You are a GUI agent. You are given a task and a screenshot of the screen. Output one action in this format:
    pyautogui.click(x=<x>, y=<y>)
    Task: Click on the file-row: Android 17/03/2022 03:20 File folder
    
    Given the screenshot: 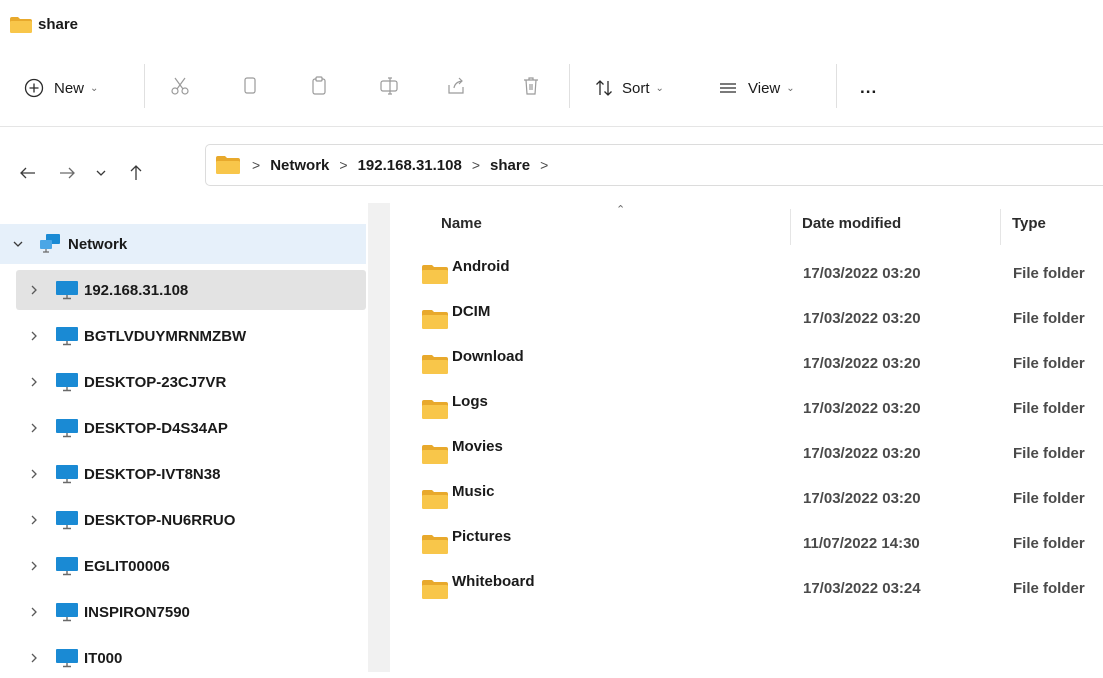 What is the action you would take?
    pyautogui.click(x=761, y=275)
    